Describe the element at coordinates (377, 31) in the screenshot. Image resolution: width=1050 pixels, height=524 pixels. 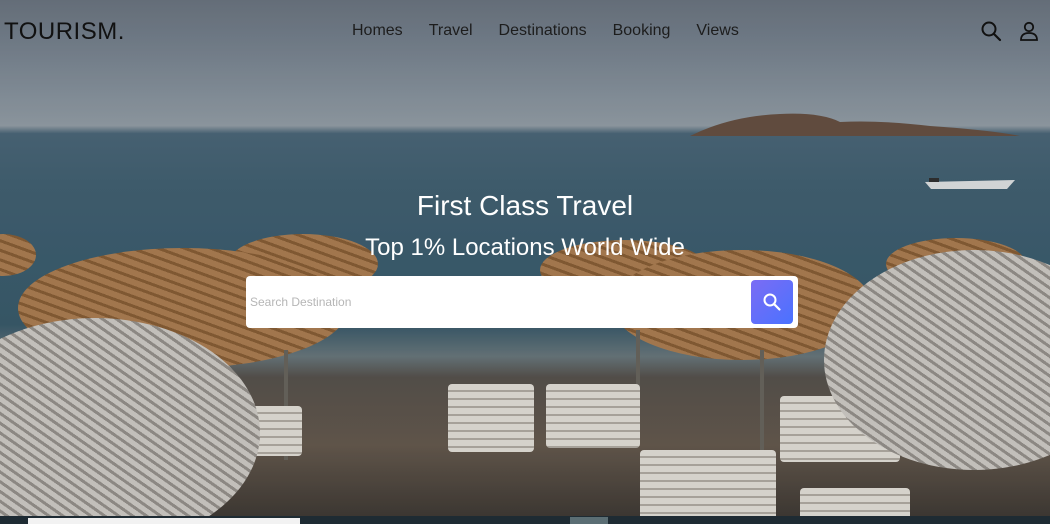
I see `nav-item-homes: Homes` at that location.